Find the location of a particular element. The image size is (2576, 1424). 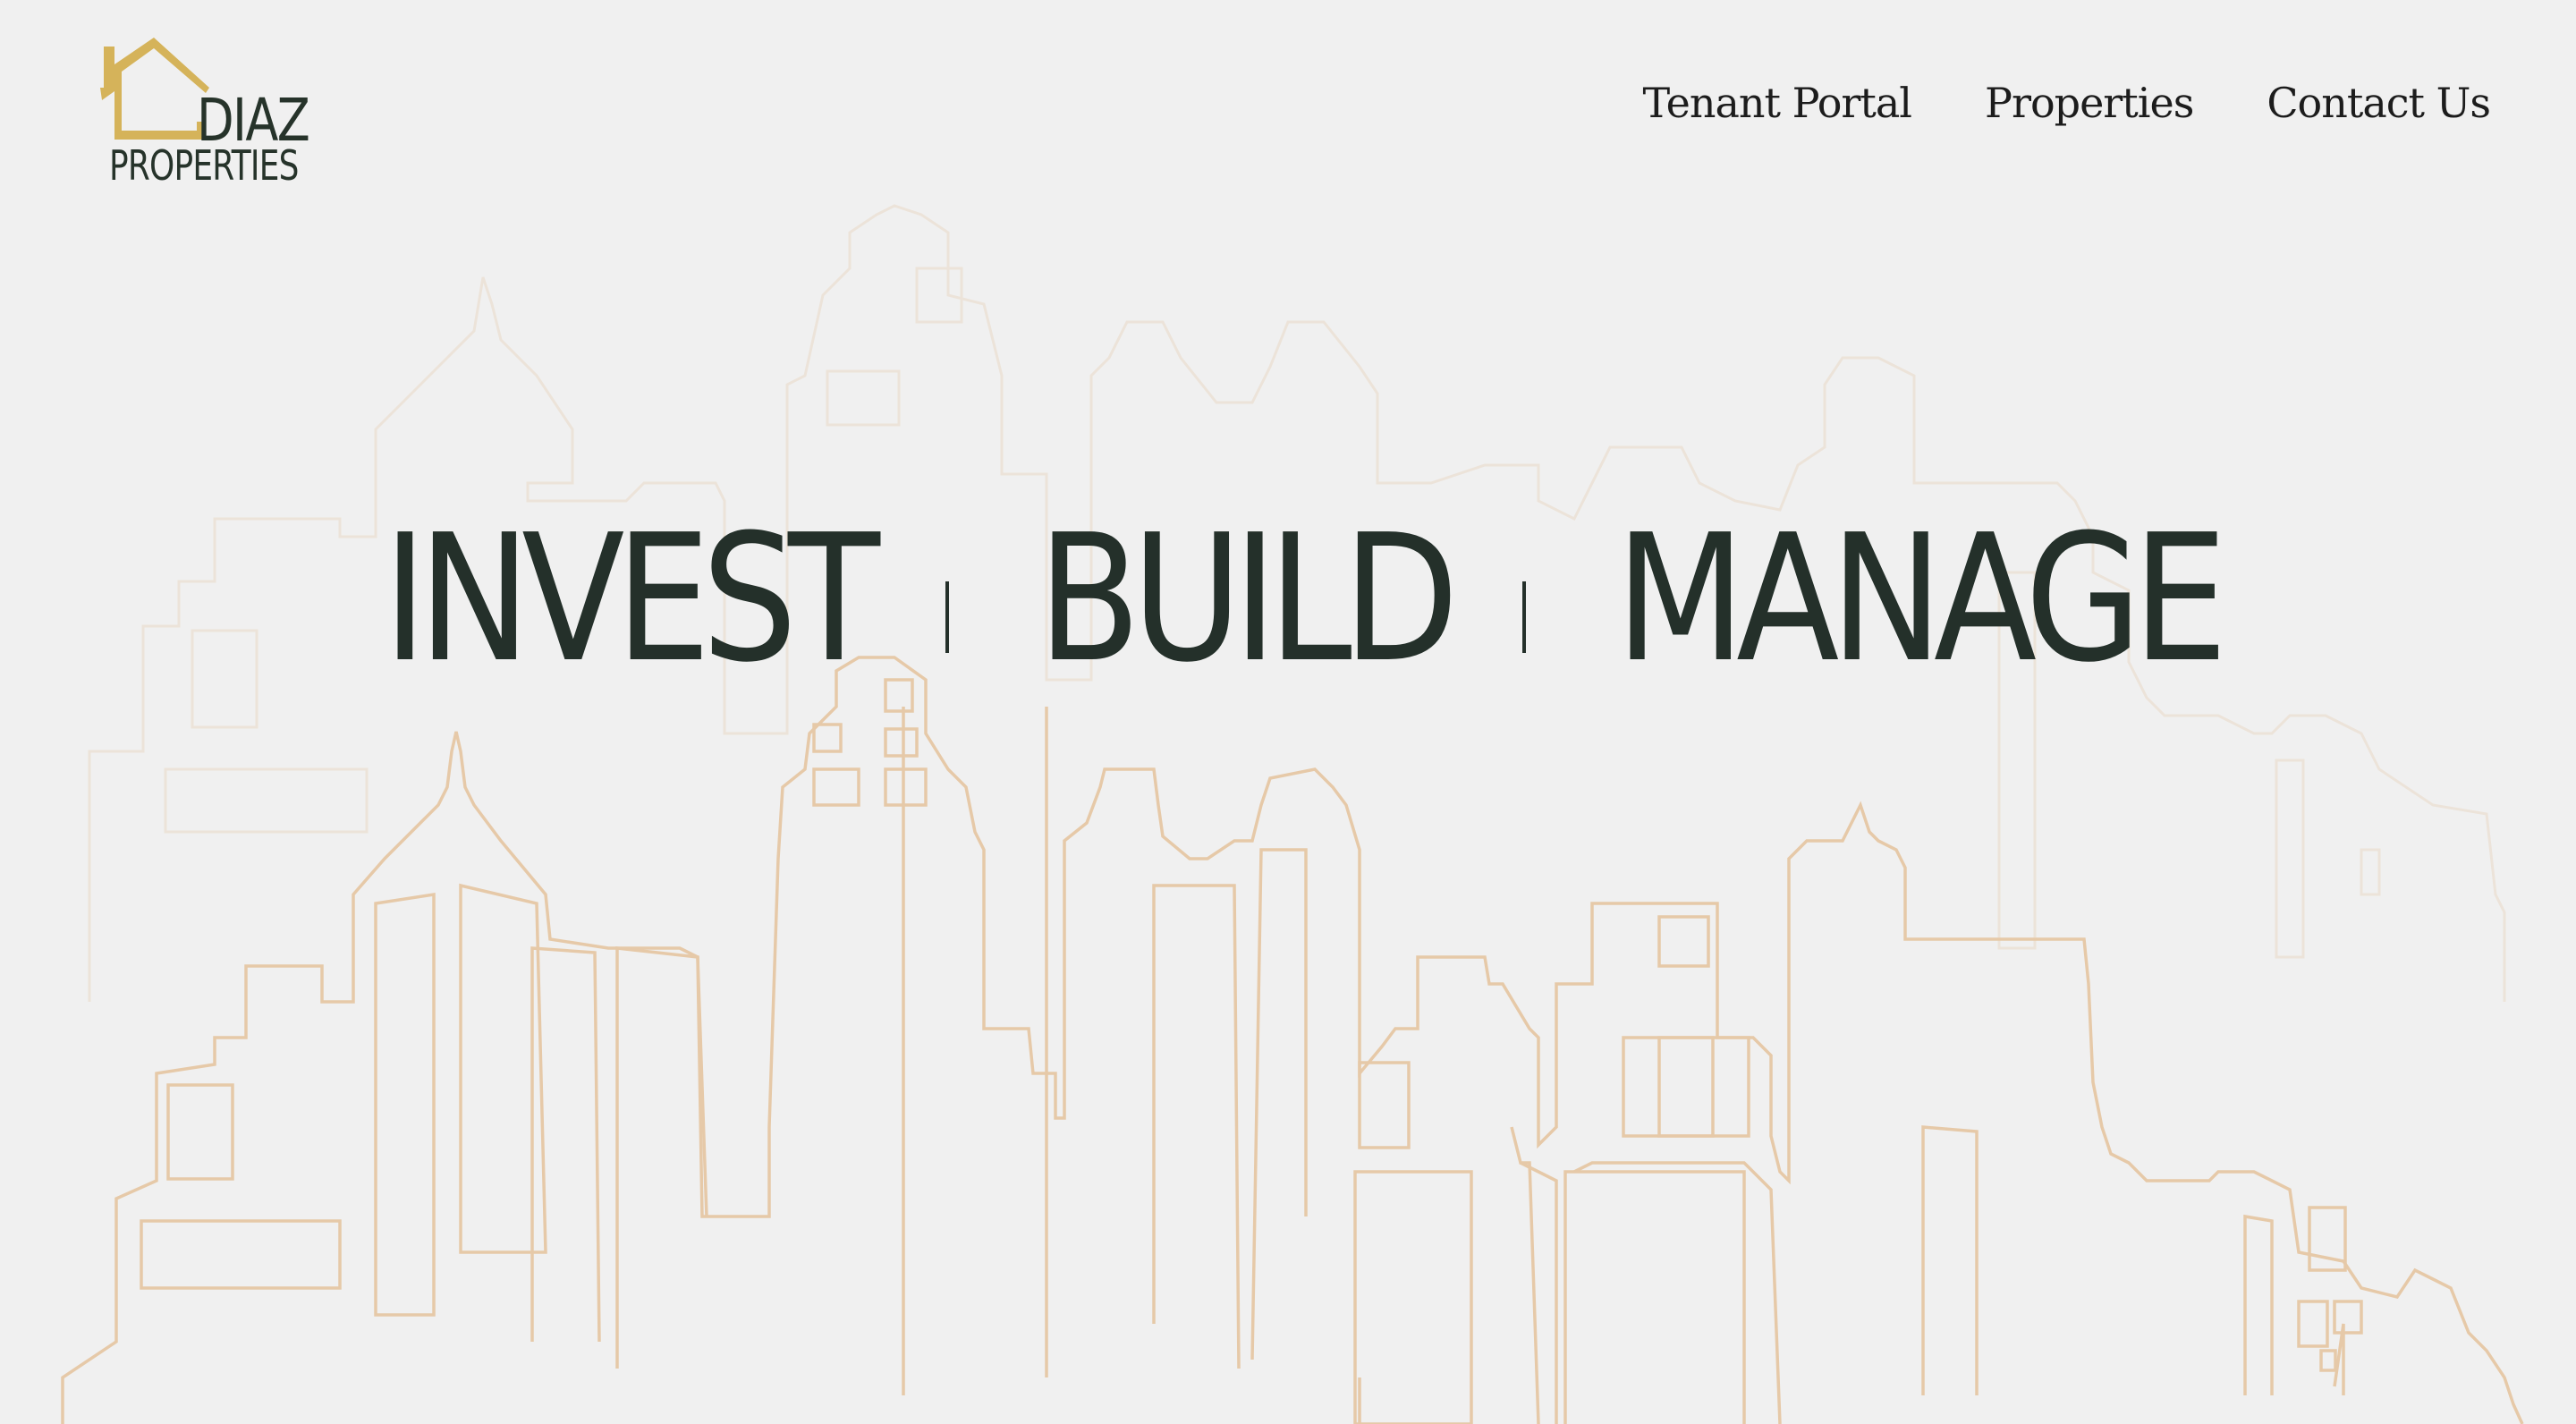

nav-properties: Properties is located at coordinates (2089, 103).